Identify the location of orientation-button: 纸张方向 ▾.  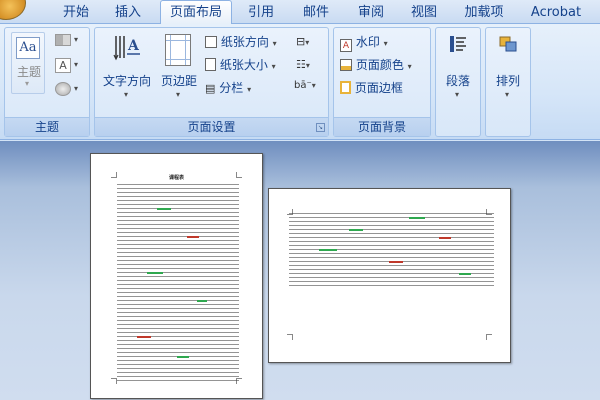
(241, 42).